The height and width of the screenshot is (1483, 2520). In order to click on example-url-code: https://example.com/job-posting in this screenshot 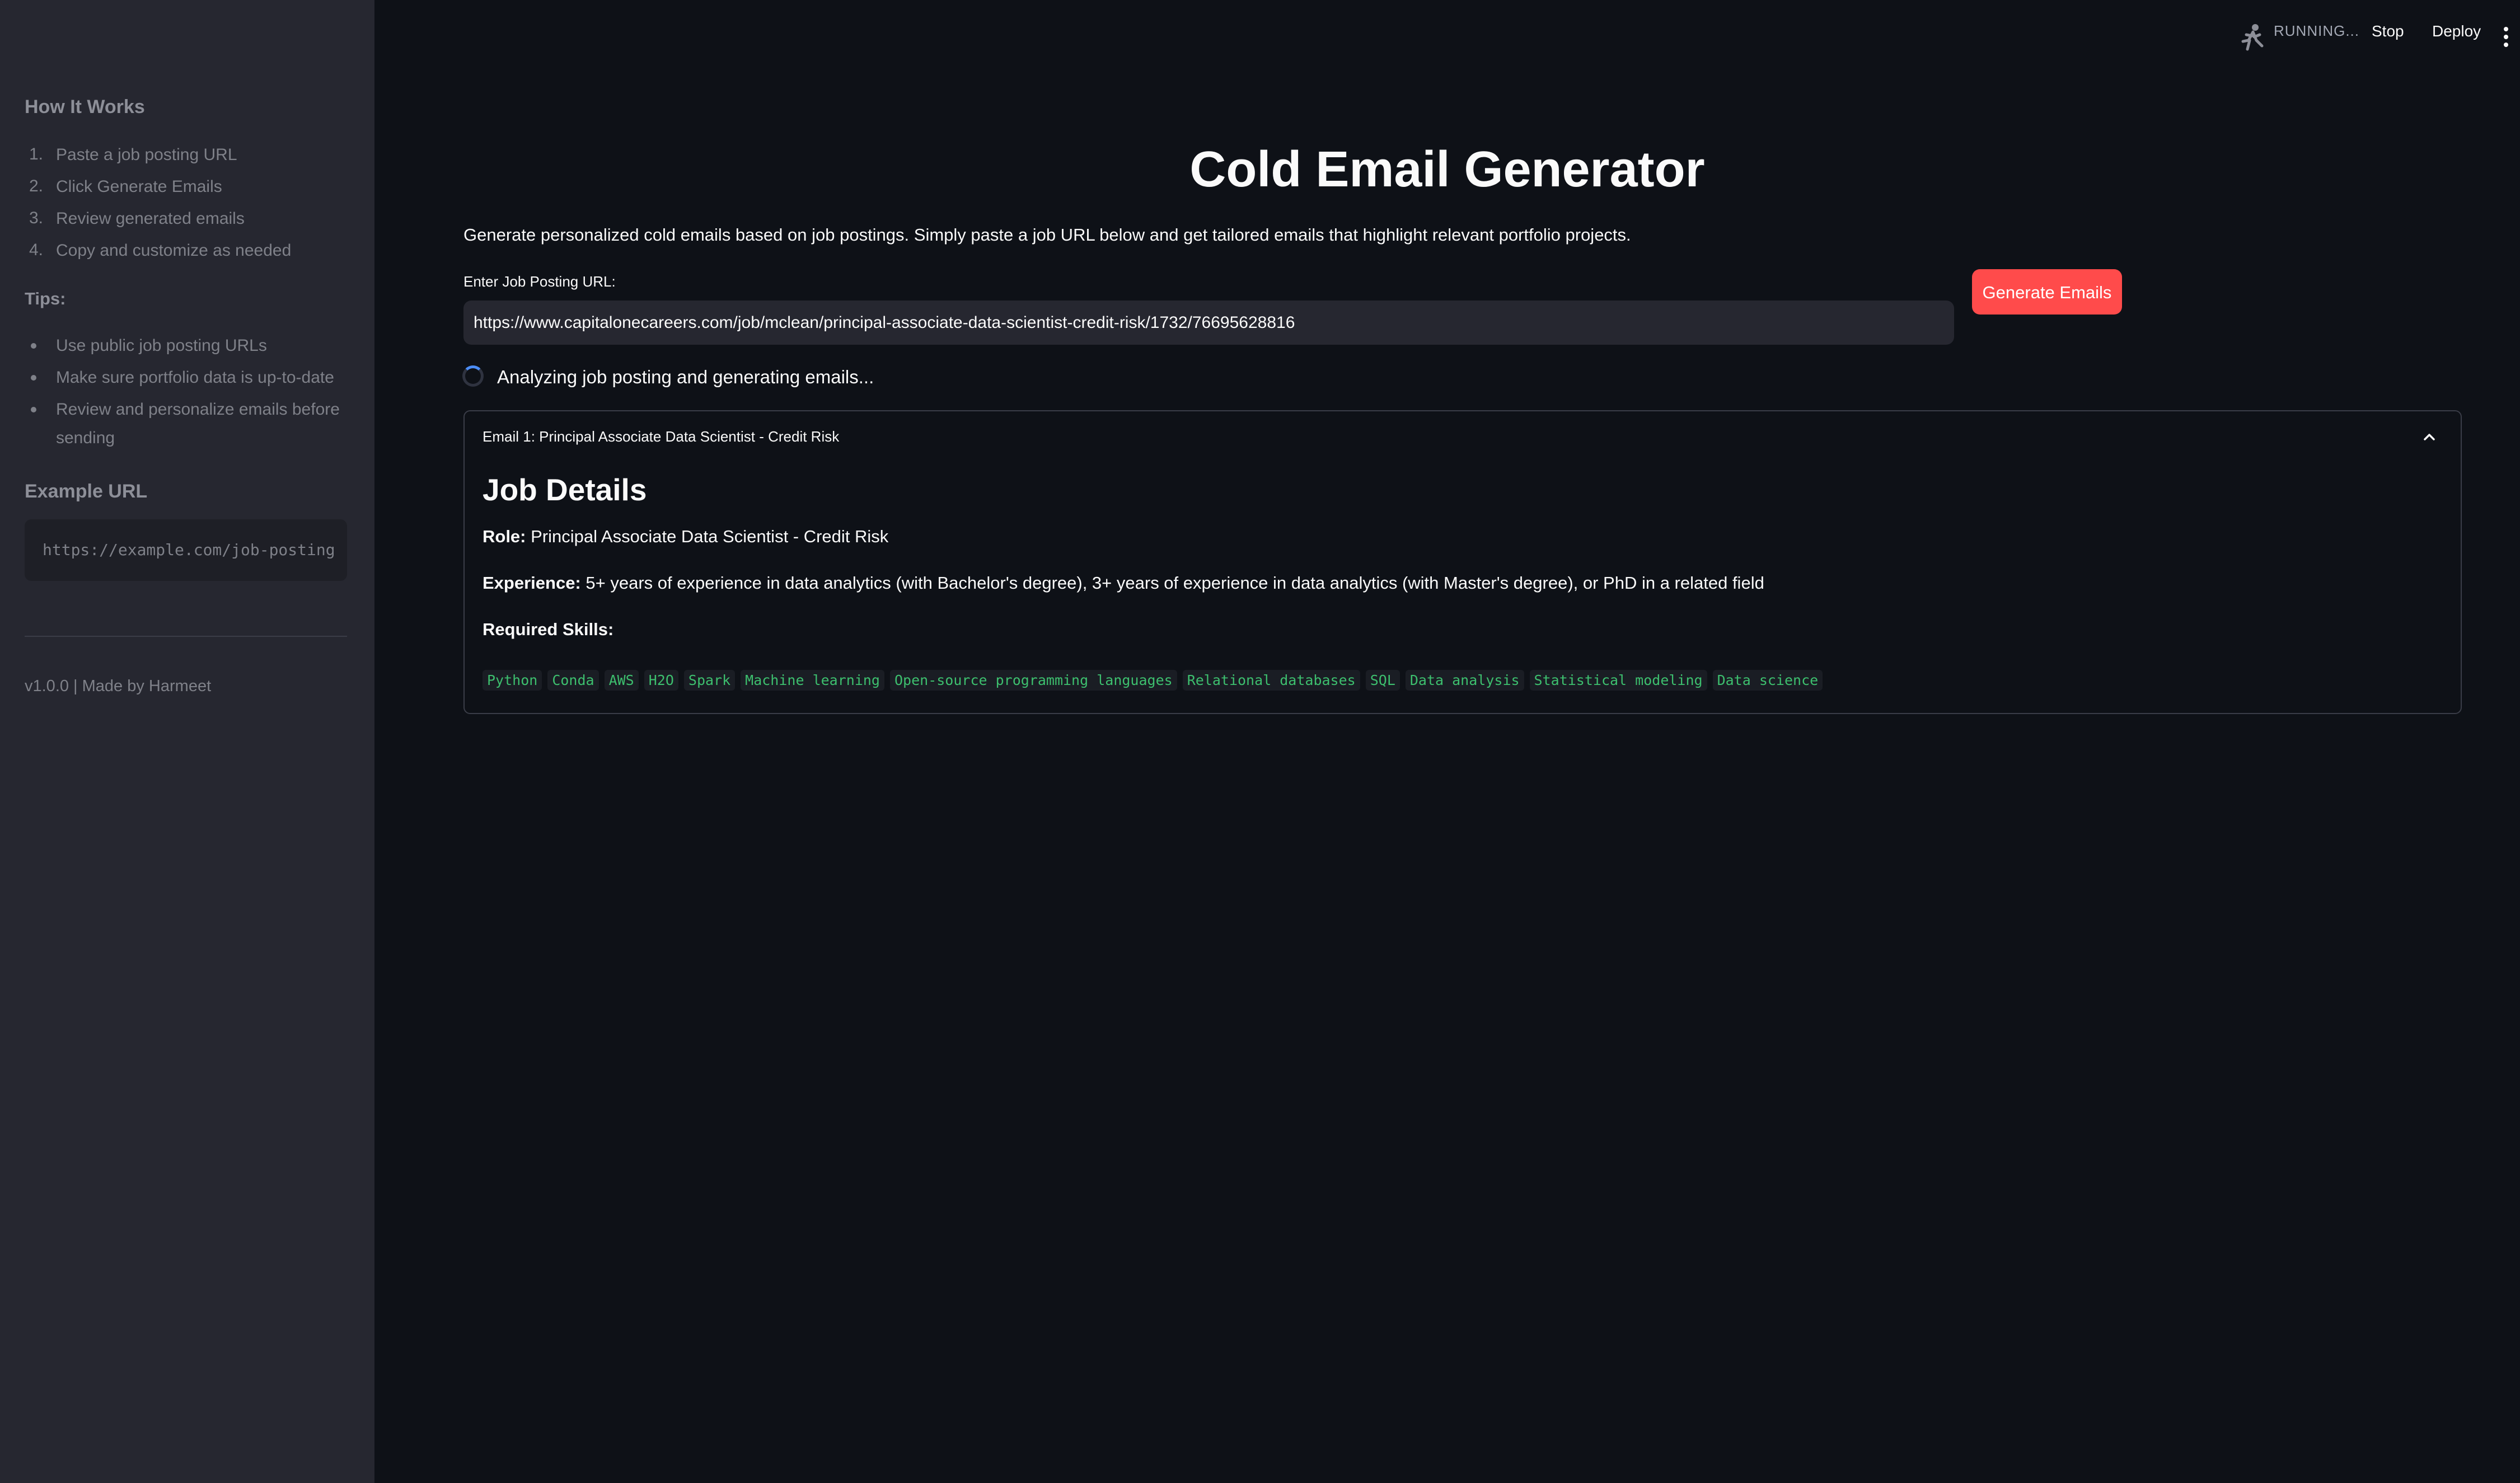, I will do `click(186, 550)`.